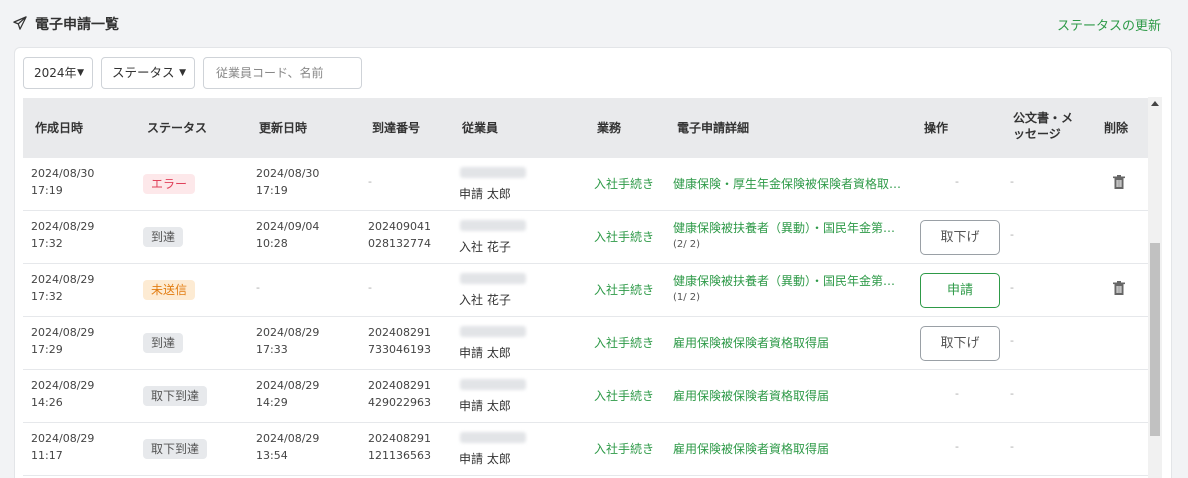  Describe the element at coordinates (272, 402) in the screenshot. I see `updated-time: 14:29` at that location.